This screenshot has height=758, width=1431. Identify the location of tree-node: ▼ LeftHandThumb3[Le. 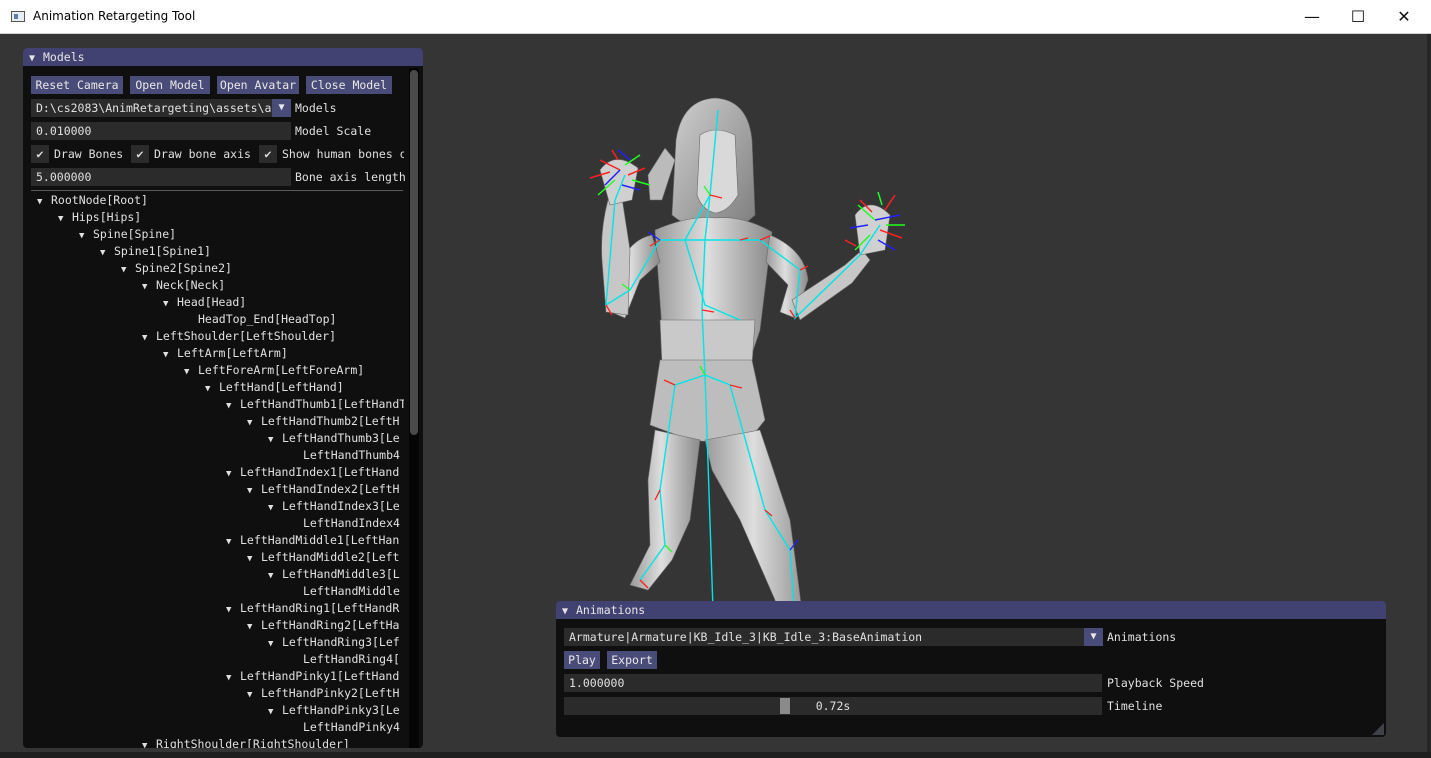
(334, 438).